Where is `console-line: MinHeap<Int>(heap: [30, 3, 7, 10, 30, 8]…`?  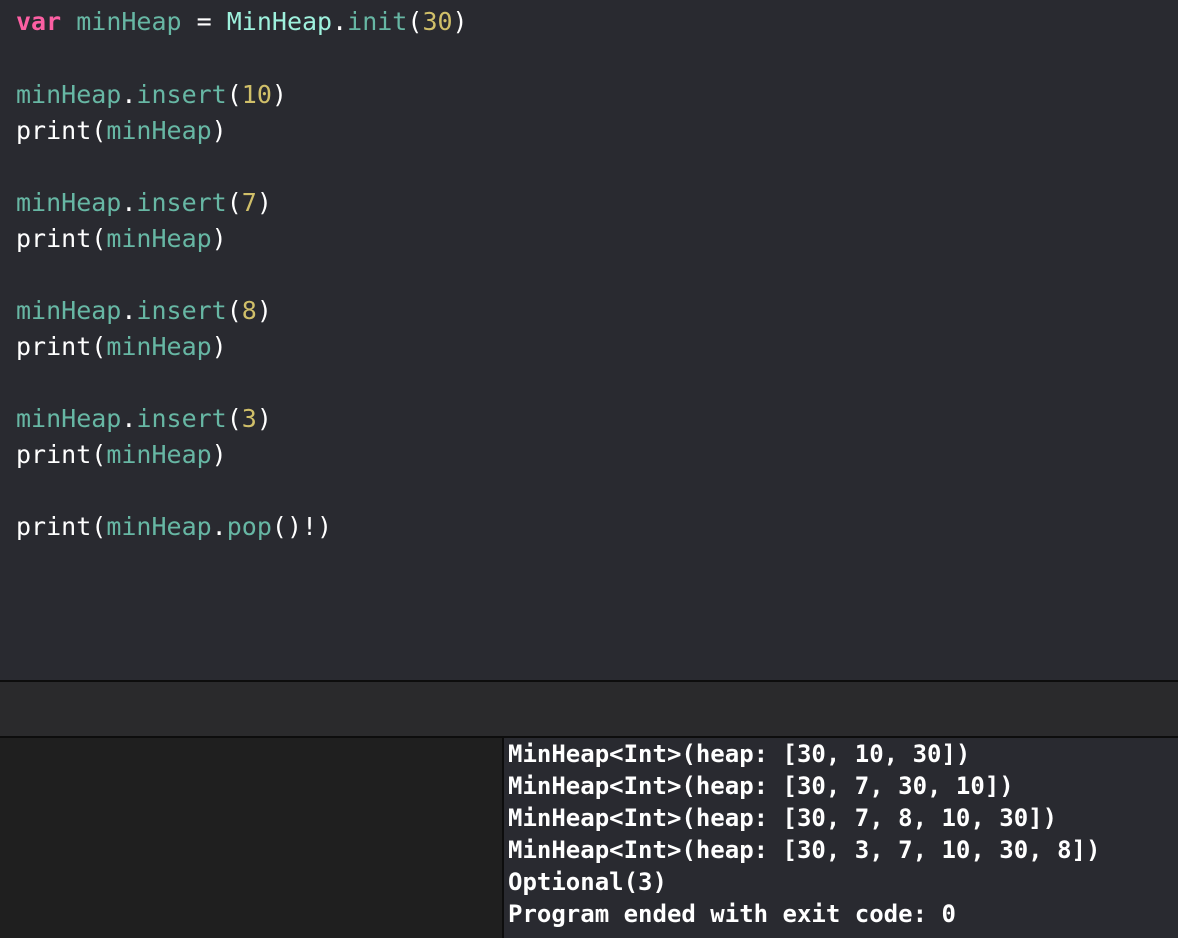
console-line: MinHeap<Int>(heap: [30, 3, 7, 10, 30, 8]… is located at coordinates (804, 850).